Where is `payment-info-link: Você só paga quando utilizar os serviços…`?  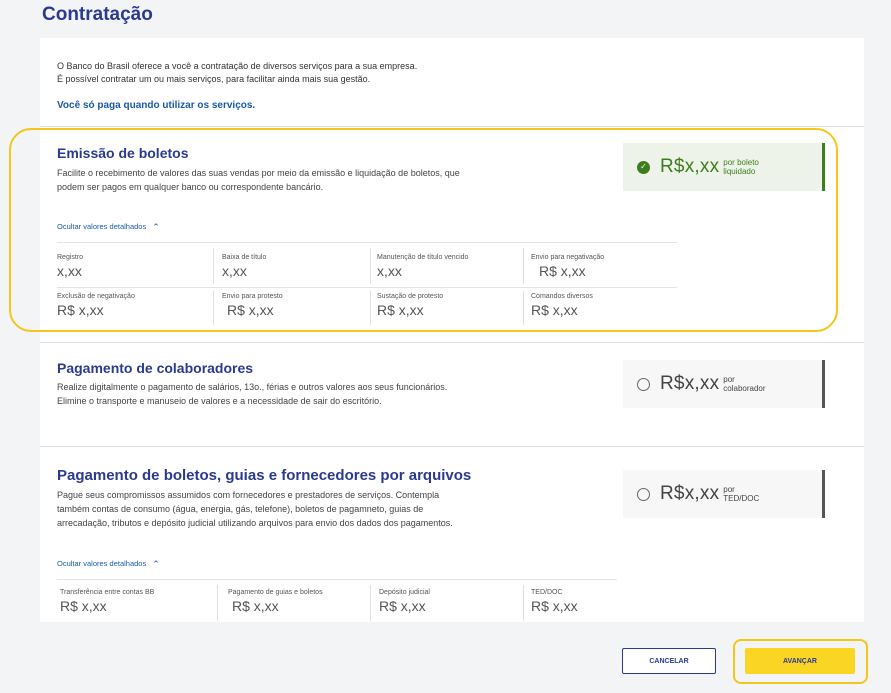
payment-info-link: Você só paga quando utilizar os serviços… is located at coordinates (156, 105).